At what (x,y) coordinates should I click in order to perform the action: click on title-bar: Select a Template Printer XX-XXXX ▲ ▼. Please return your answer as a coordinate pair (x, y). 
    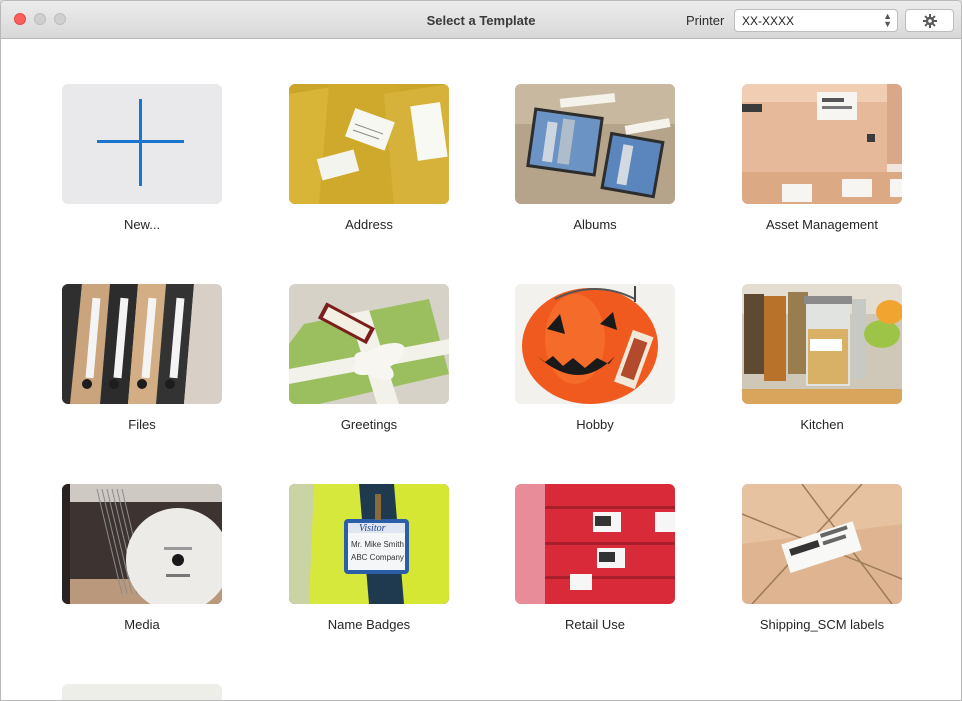
    Looking at the image, I should click on (481, 20).